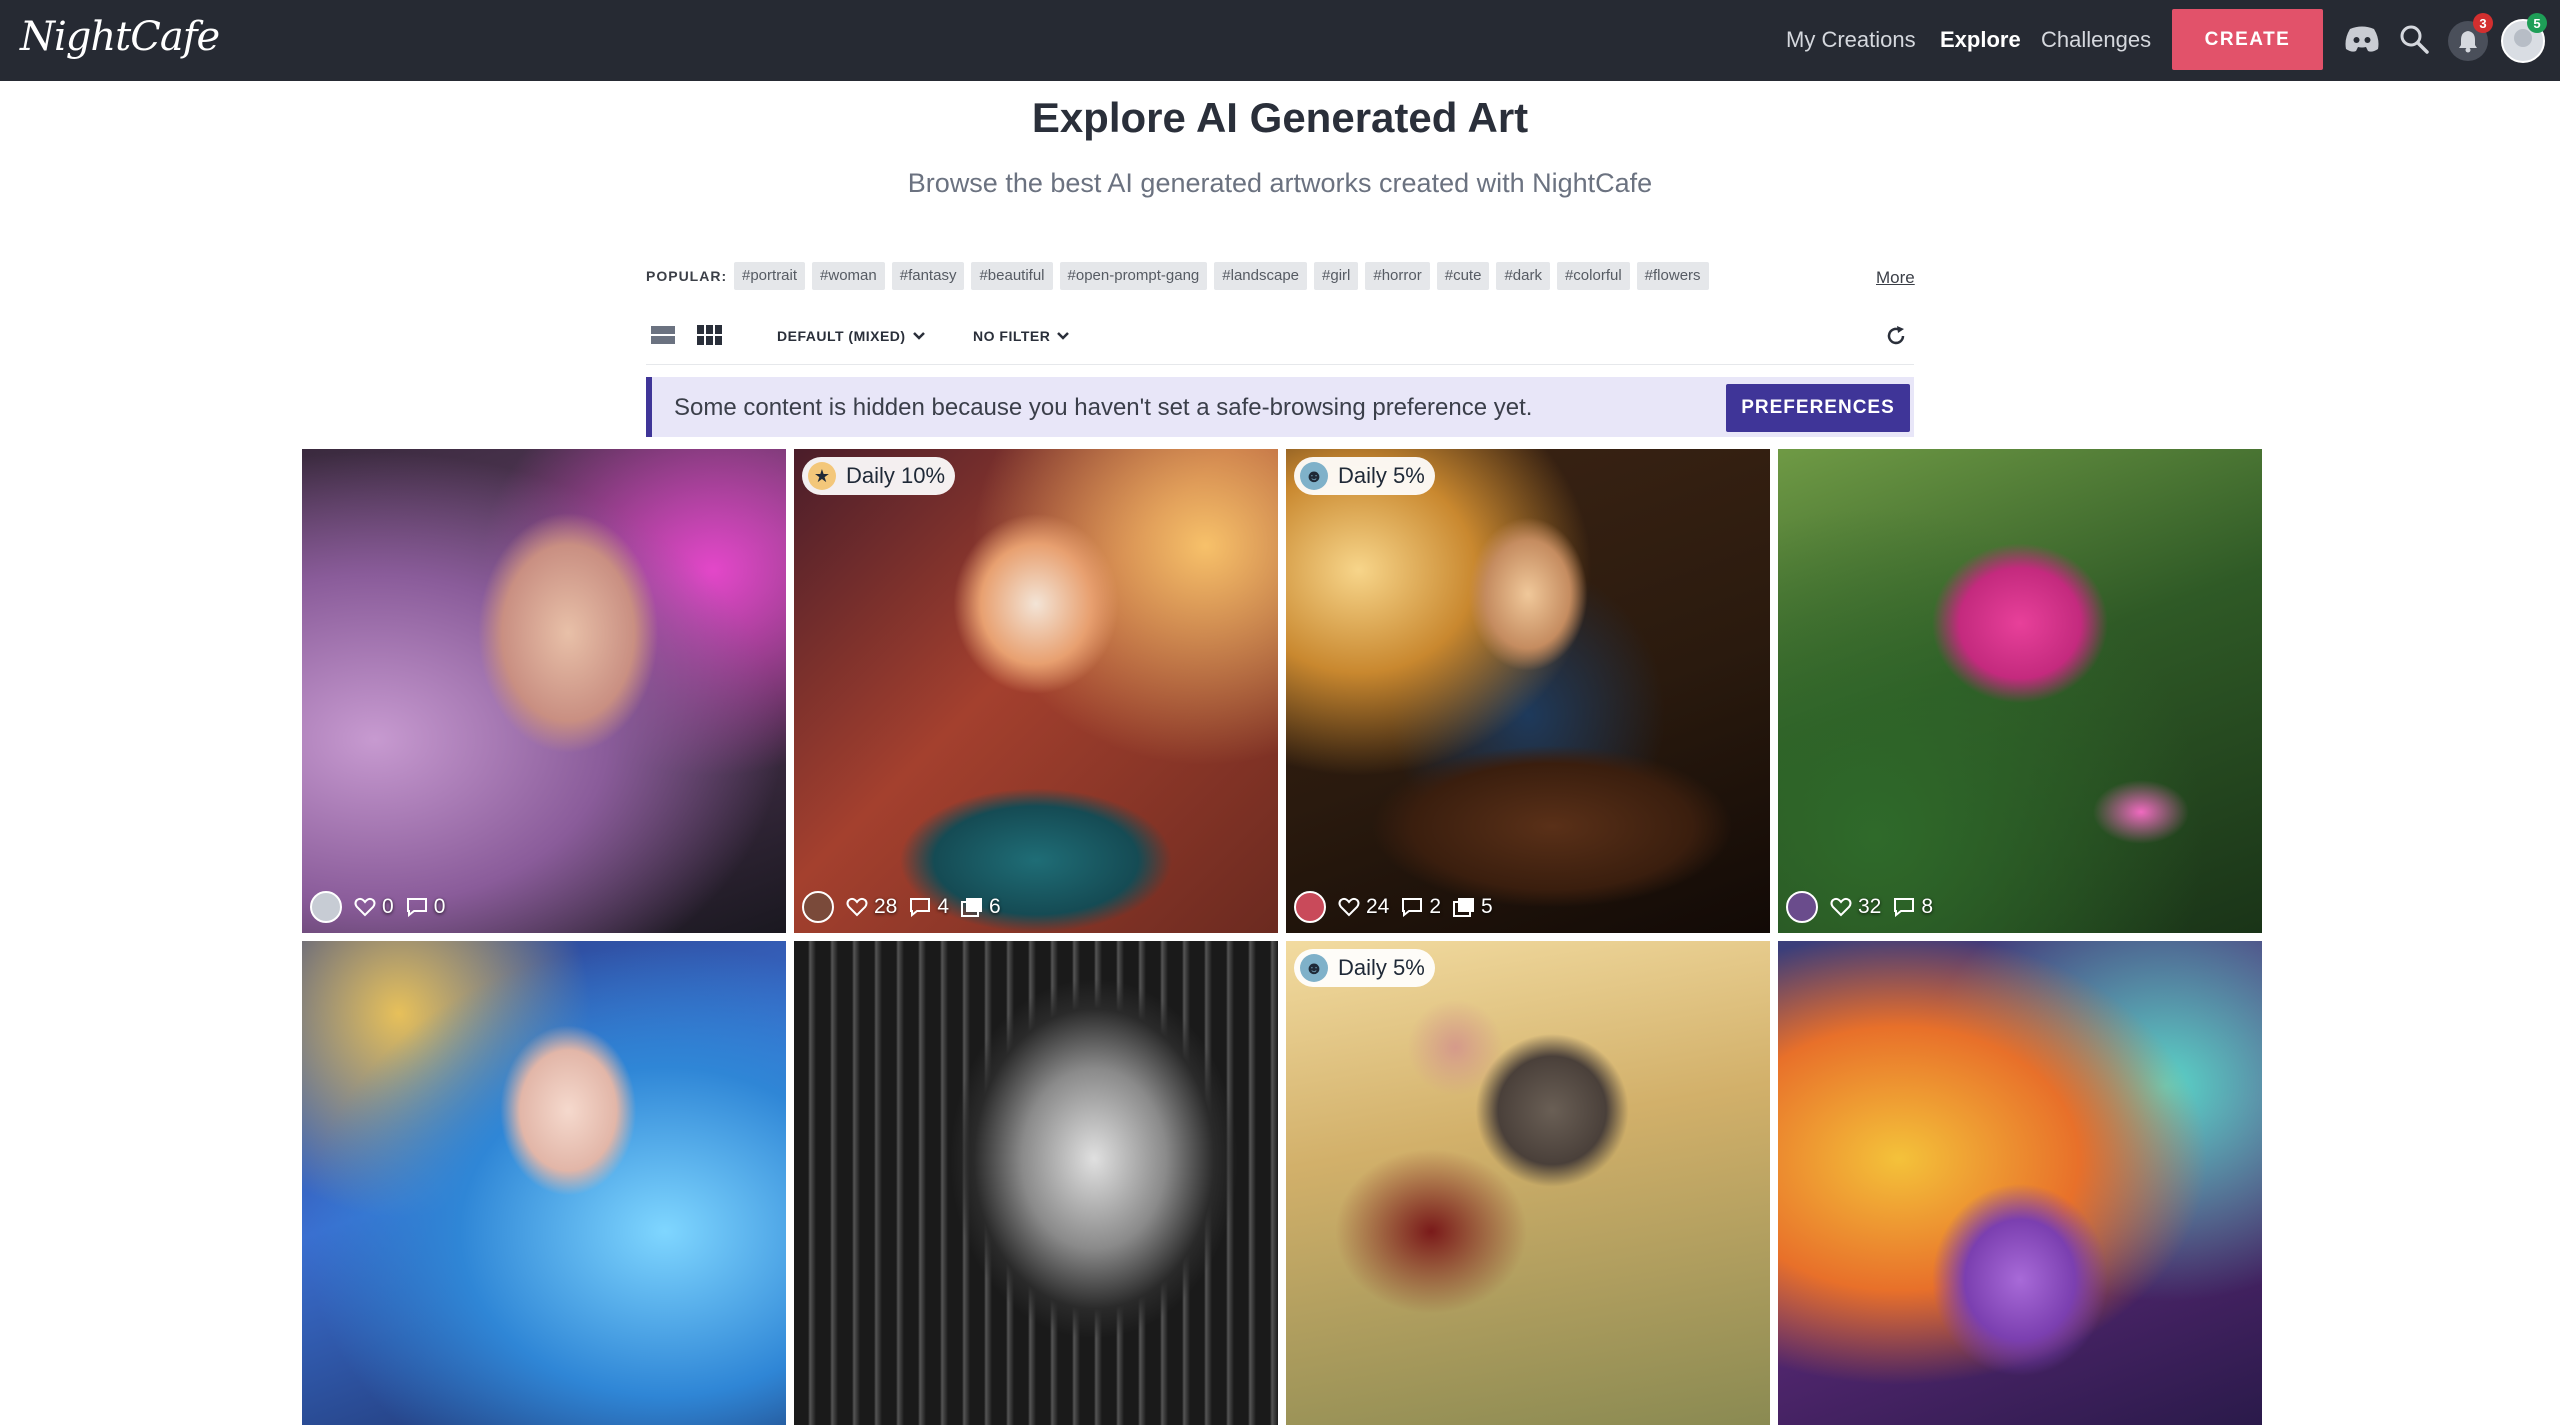 This screenshot has width=2560, height=1425. What do you see at coordinates (770, 276) in the screenshot?
I see `tag-chip: #portrait` at bounding box center [770, 276].